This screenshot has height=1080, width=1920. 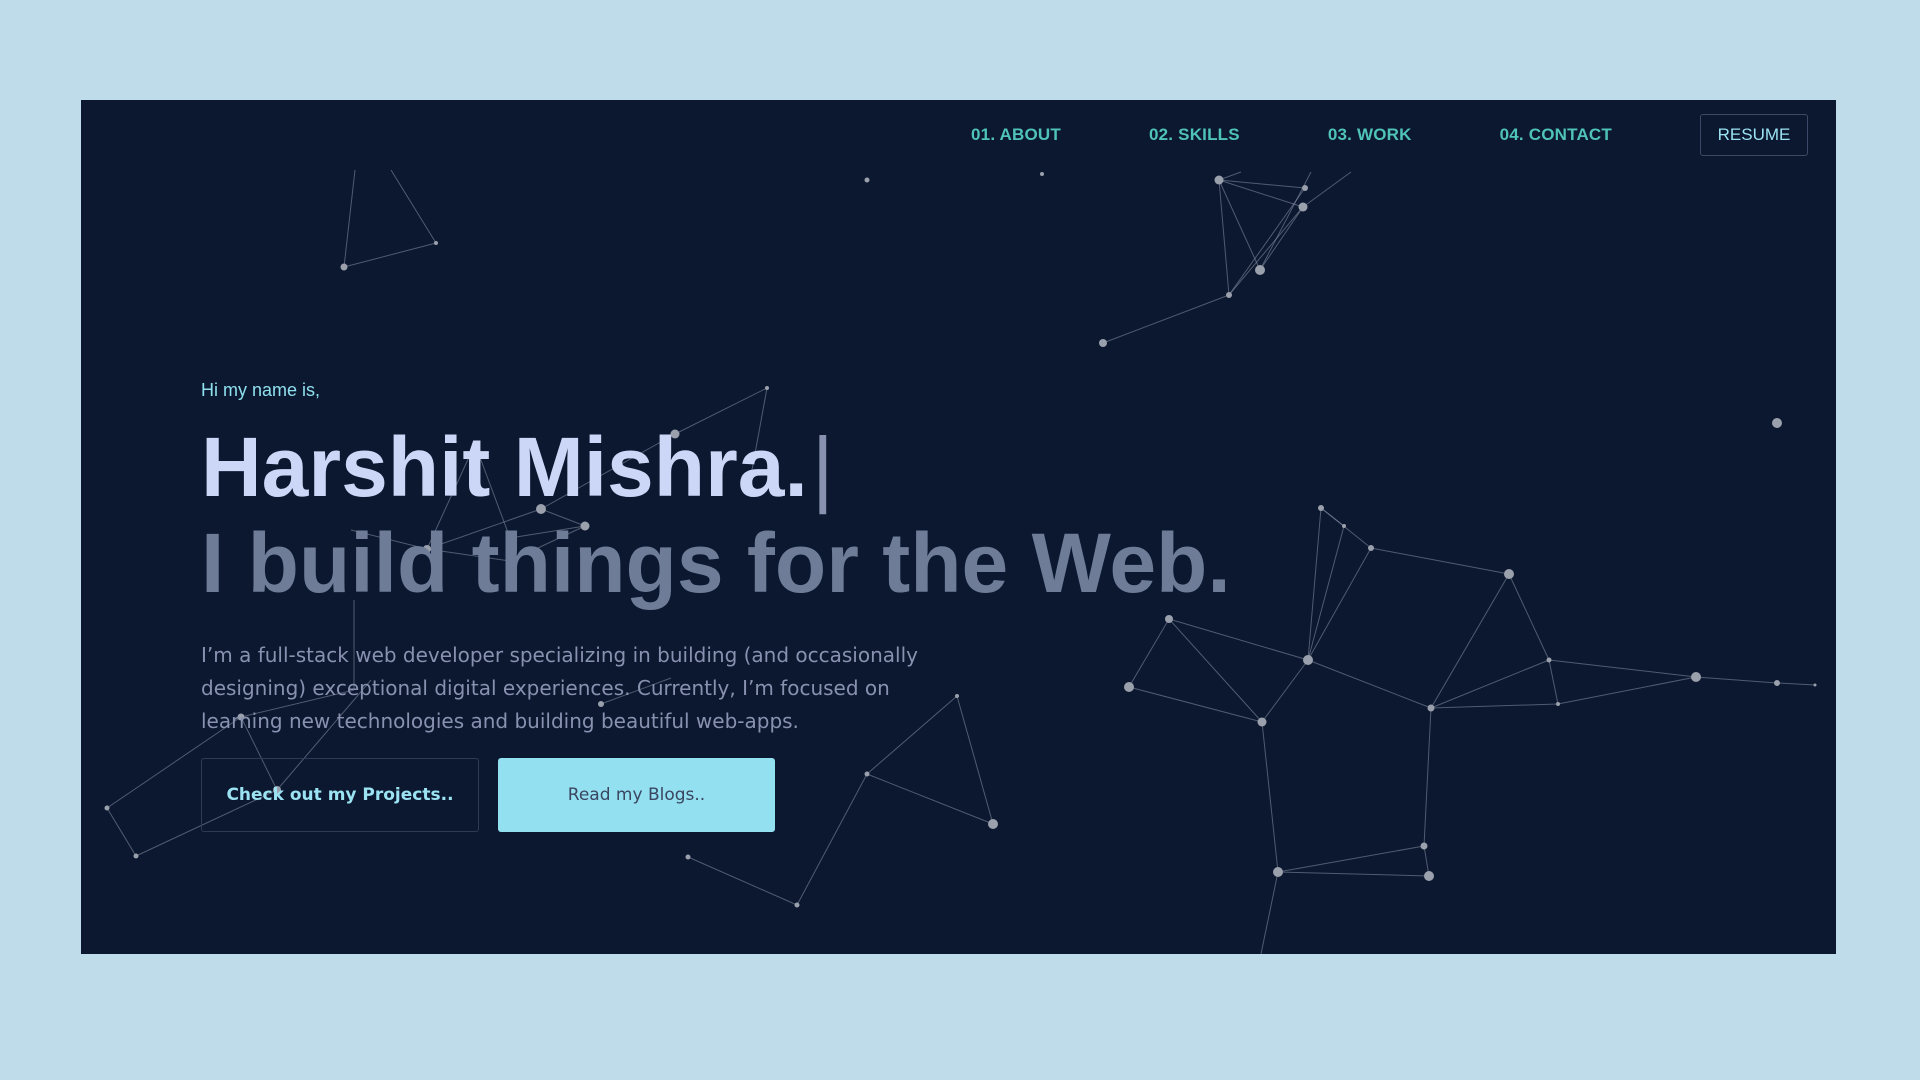 What do you see at coordinates (1194, 135) in the screenshot?
I see `nav-link-skills: 02. SKILLS` at bounding box center [1194, 135].